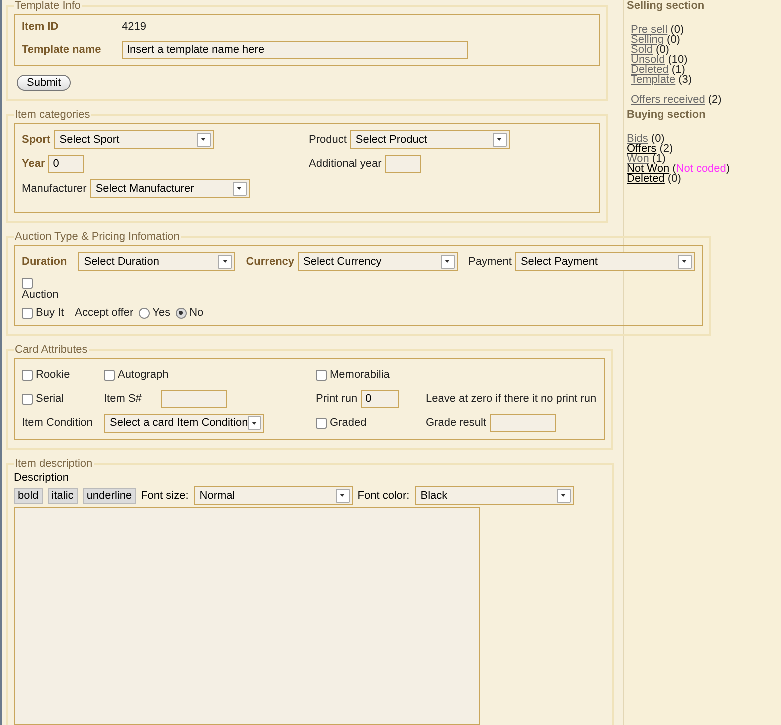 This screenshot has height=725, width=781. Describe the element at coordinates (456, 423) in the screenshot. I see `field-label: Grade result` at that location.